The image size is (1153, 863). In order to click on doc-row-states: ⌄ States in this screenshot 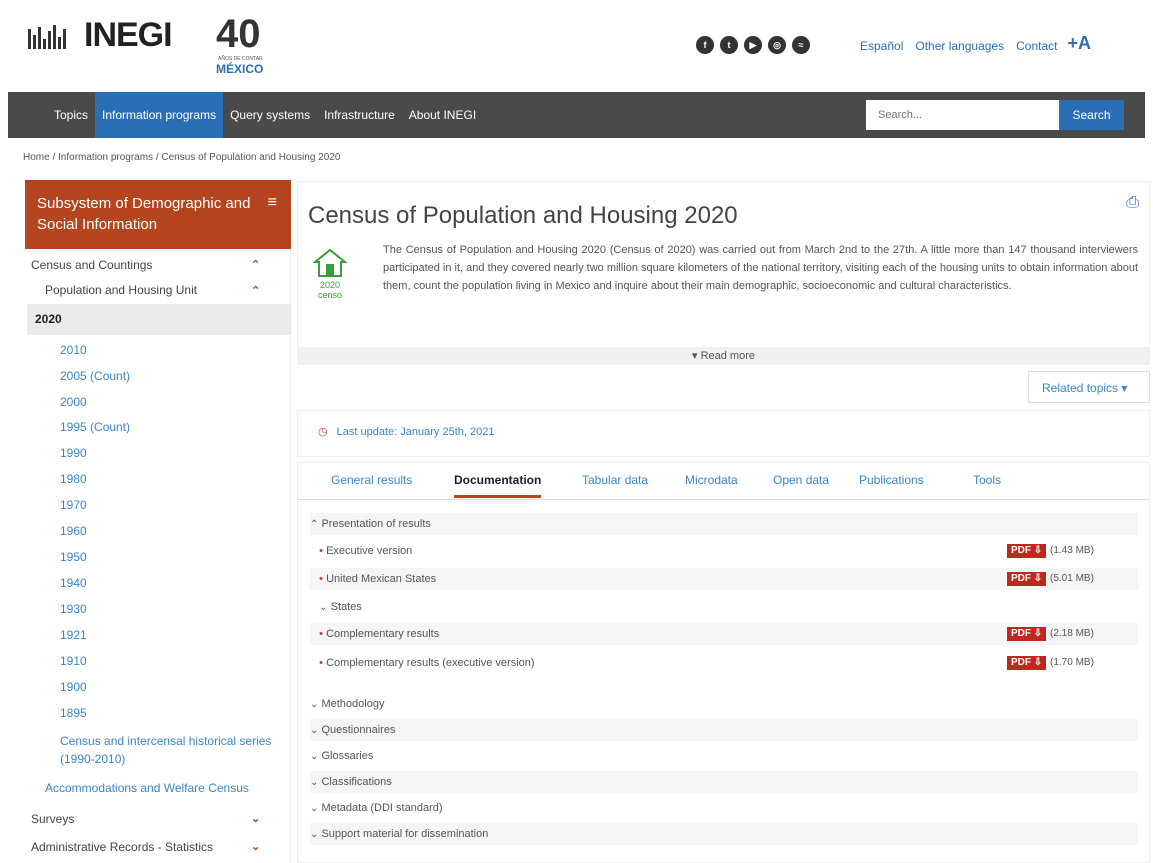, I will do `click(724, 607)`.